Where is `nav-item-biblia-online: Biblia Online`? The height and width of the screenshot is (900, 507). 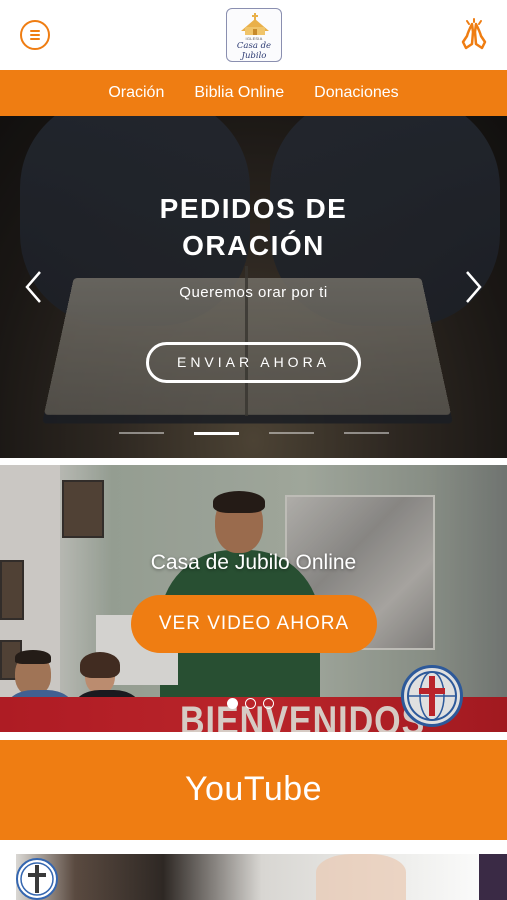
nav-item-biblia-online: Biblia Online is located at coordinates (239, 93).